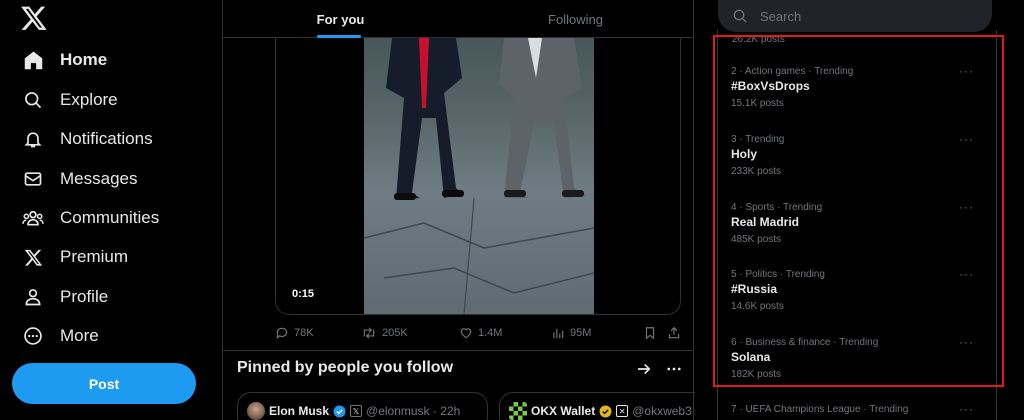 This screenshot has height=420, width=1024. What do you see at coordinates (33, 60) in the screenshot?
I see `home-icon` at bounding box center [33, 60].